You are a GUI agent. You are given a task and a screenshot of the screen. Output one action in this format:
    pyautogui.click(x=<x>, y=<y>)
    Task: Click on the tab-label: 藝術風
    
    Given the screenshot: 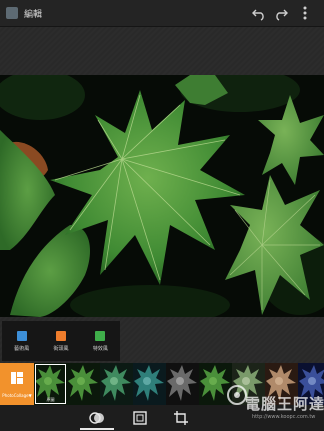 What is the action you would take?
    pyautogui.click(x=22, y=348)
    